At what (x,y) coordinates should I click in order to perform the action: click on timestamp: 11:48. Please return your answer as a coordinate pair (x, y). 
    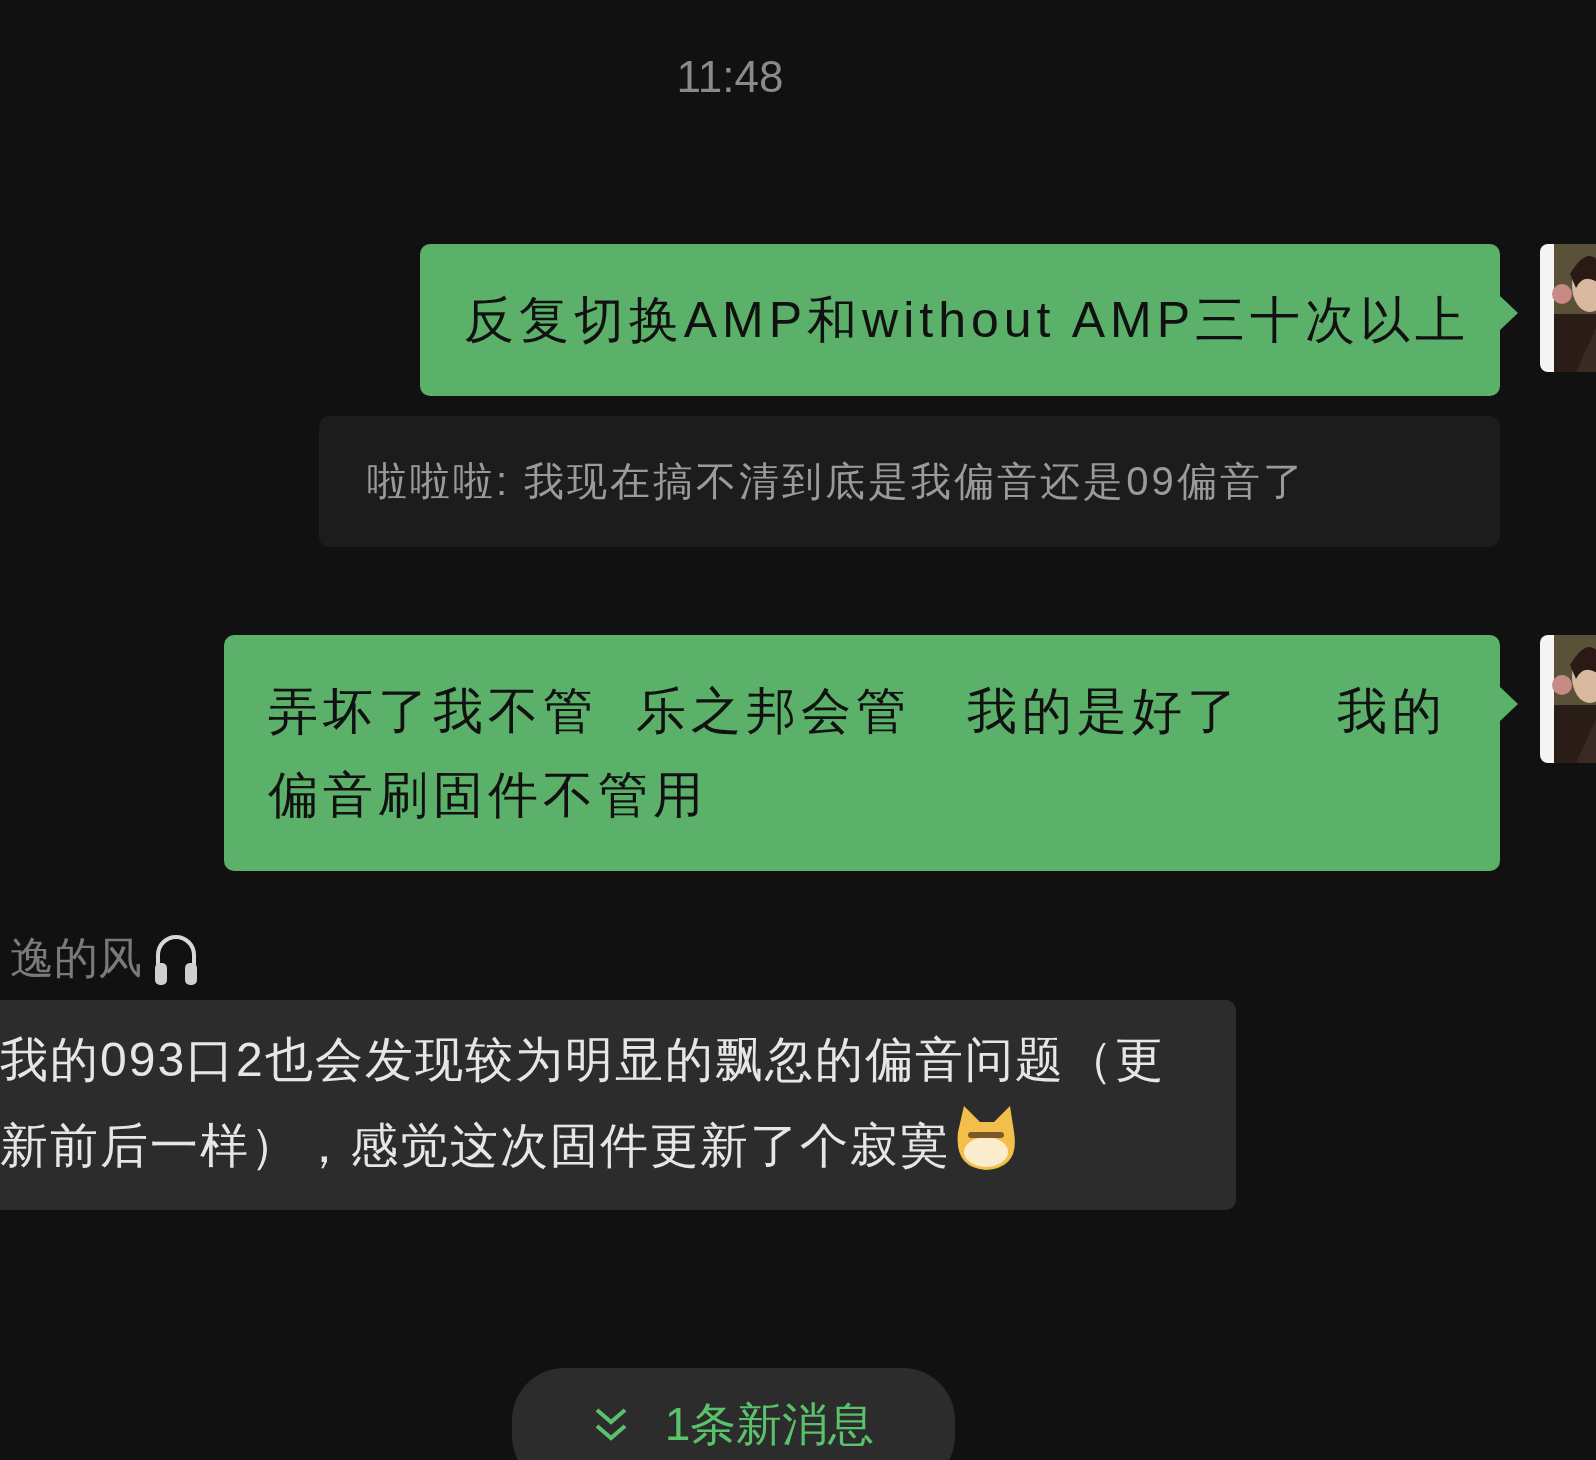
    Looking at the image, I should click on (730, 77).